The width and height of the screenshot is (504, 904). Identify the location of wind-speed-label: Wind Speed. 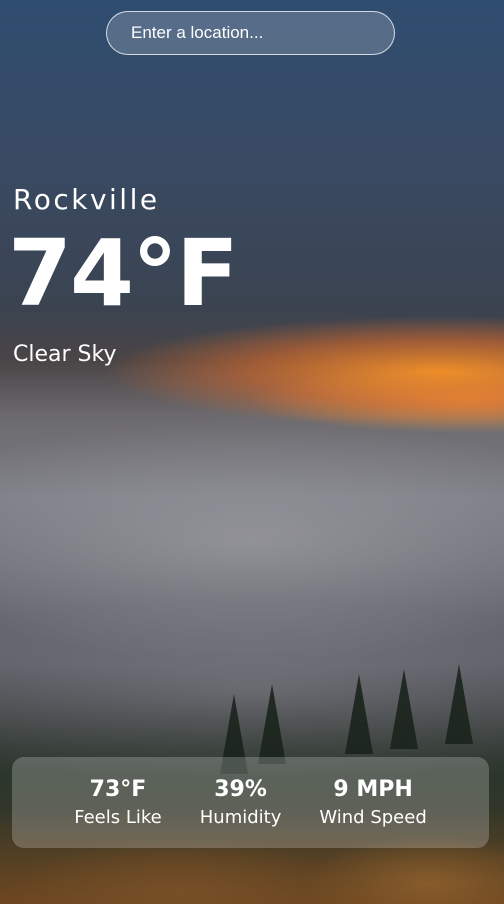
(373, 817).